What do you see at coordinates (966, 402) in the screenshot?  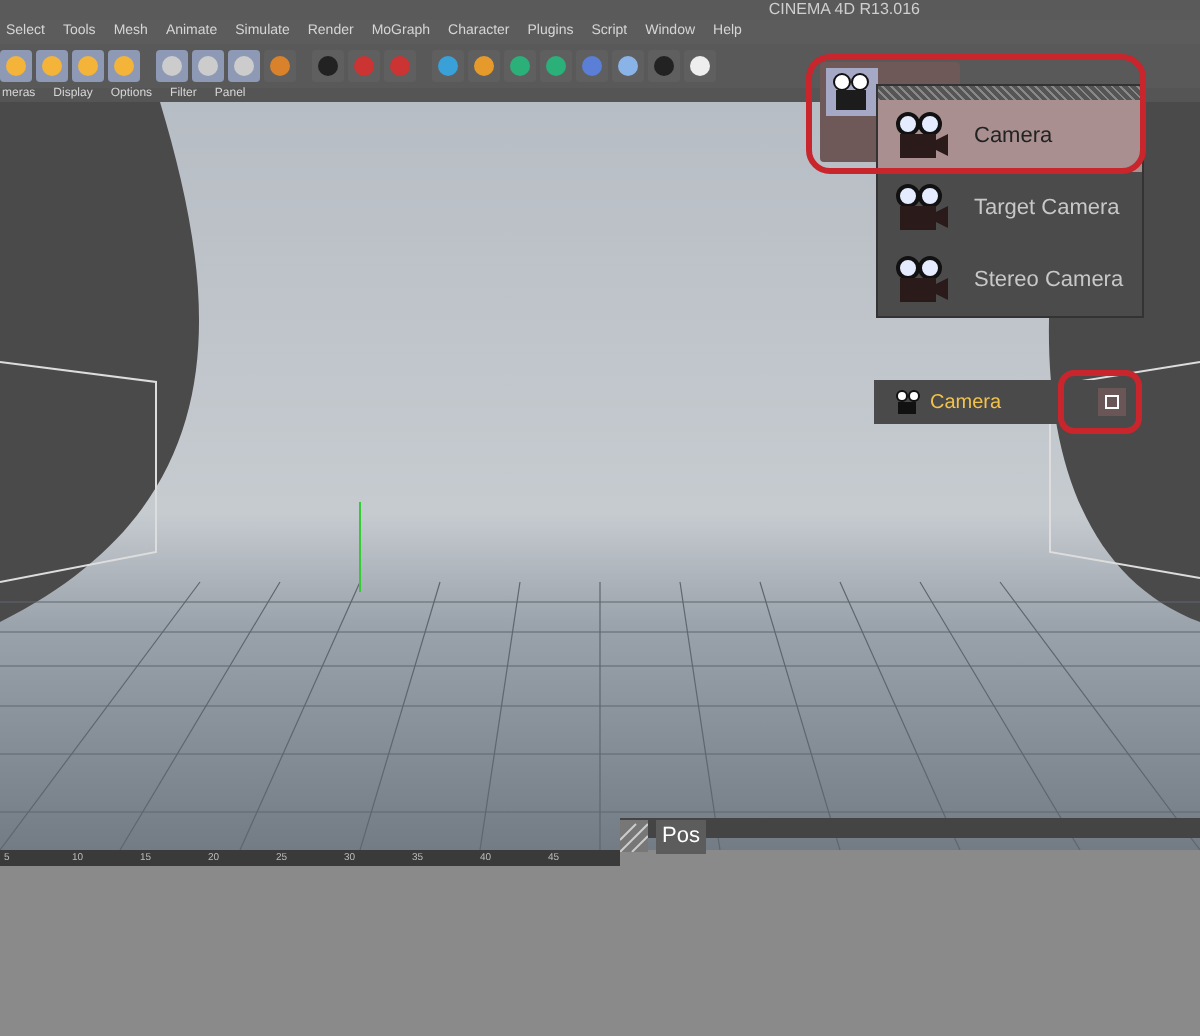 I see `object-name: Camera` at bounding box center [966, 402].